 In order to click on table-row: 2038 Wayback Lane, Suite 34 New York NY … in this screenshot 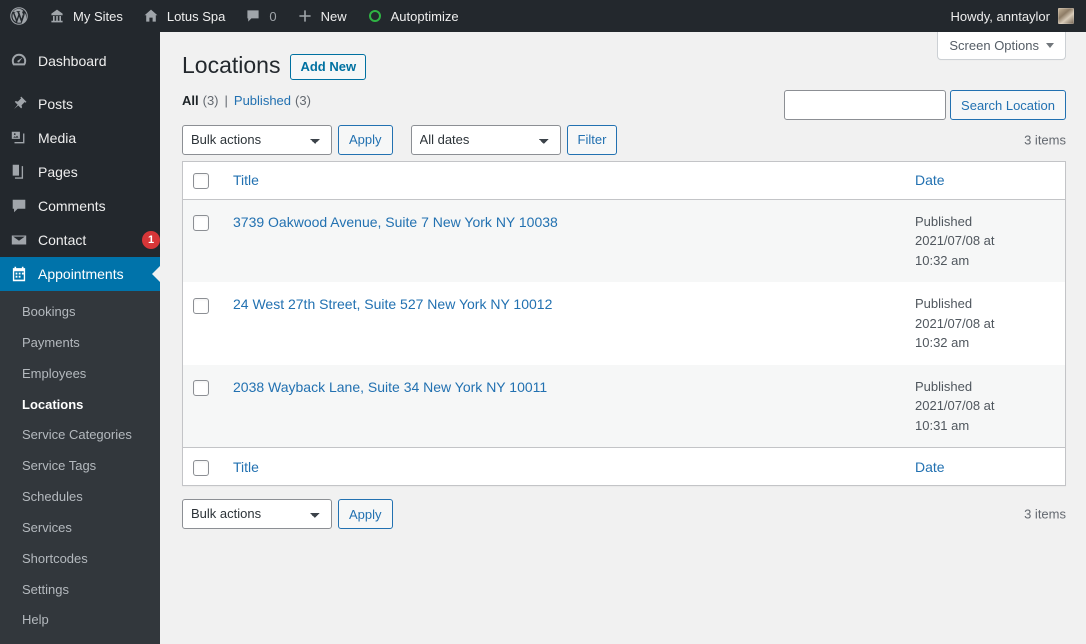, I will do `click(624, 406)`.